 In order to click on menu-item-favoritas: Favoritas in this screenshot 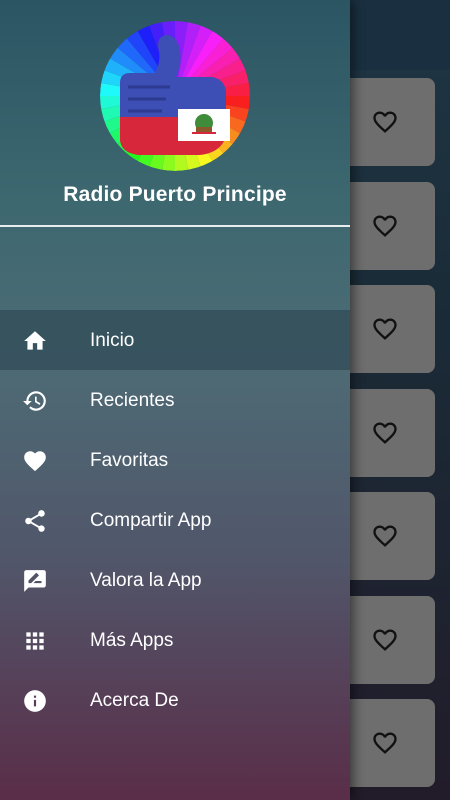, I will do `click(175, 460)`.